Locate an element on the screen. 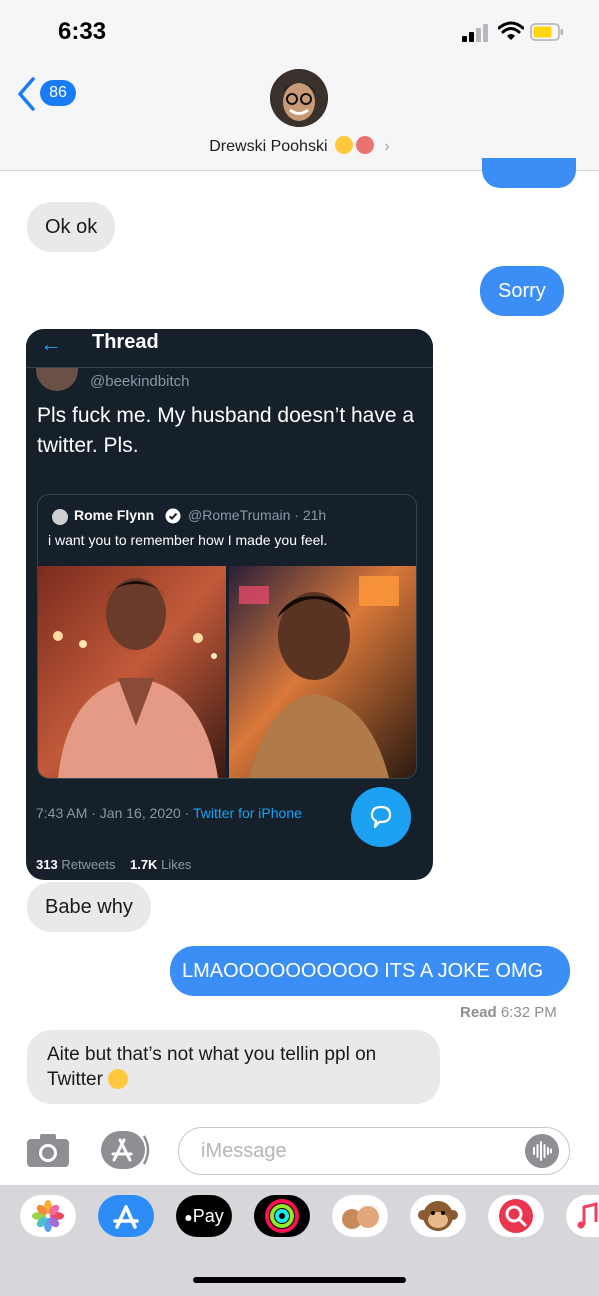  back-arrow-icon: ← is located at coordinates (51, 343).